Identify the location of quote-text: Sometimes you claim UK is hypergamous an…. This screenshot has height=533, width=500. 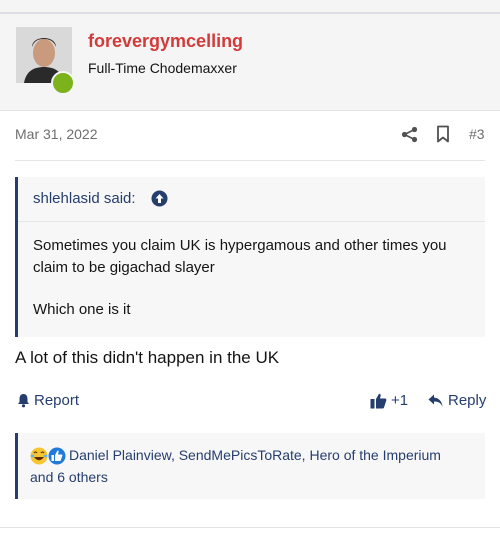
(240, 256).